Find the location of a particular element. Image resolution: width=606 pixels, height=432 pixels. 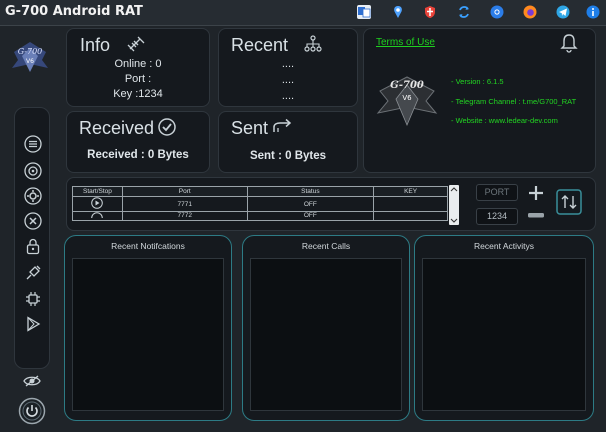

satellite-icon is located at coordinates (136, 44).